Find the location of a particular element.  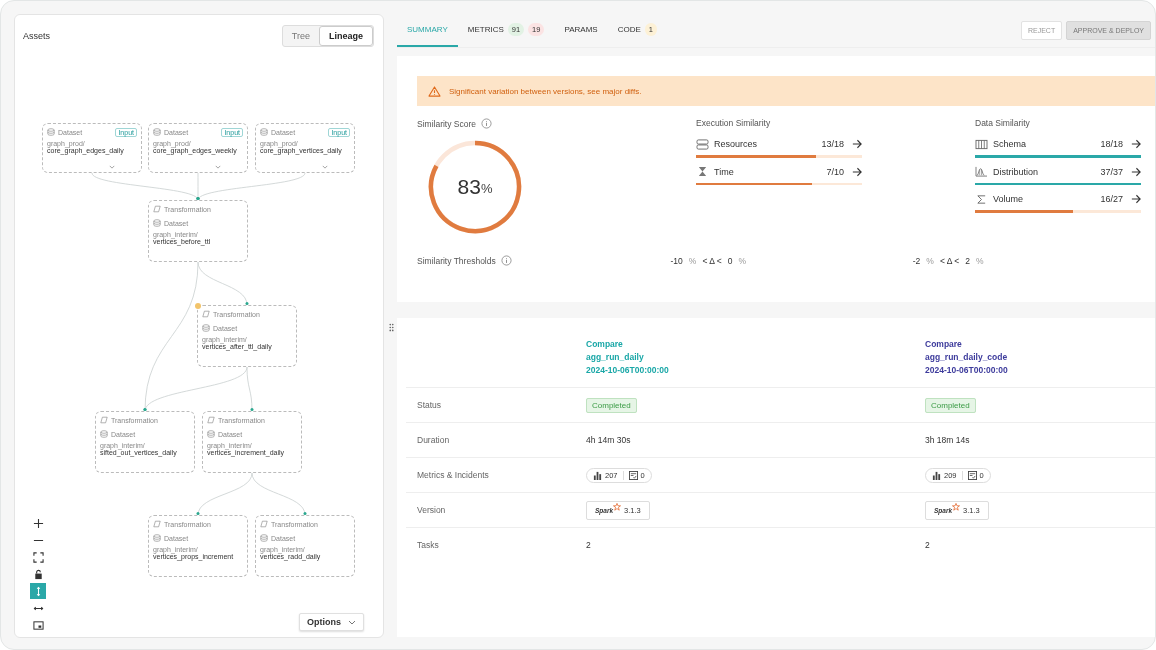

fit-view-icon is located at coordinates (38, 557).